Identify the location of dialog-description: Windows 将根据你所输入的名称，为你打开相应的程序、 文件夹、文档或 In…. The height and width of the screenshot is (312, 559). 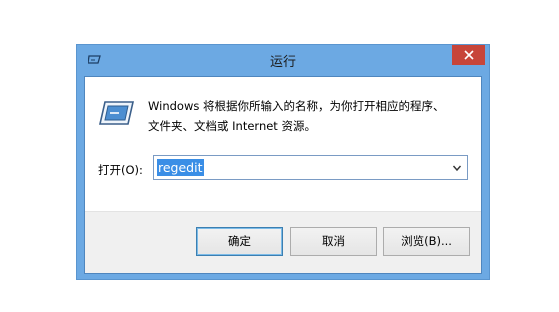
(308, 116).